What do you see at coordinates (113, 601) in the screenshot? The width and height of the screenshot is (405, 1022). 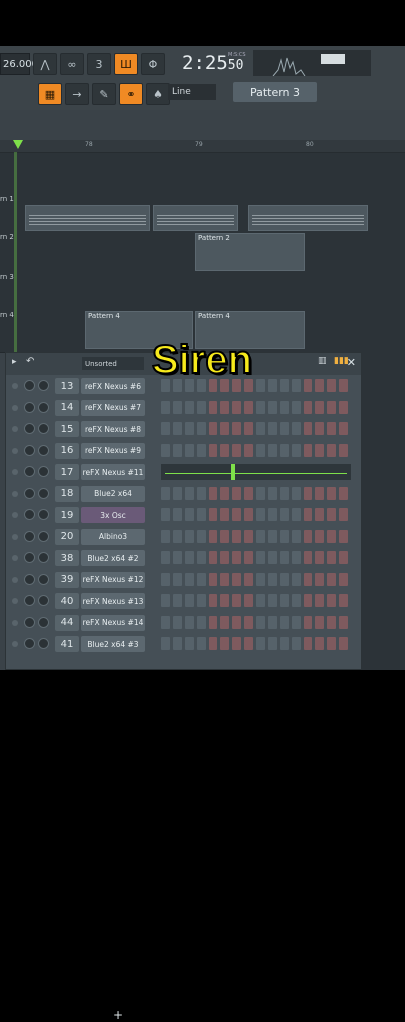 I see `channel-name-button: reFX Nexus #13` at bounding box center [113, 601].